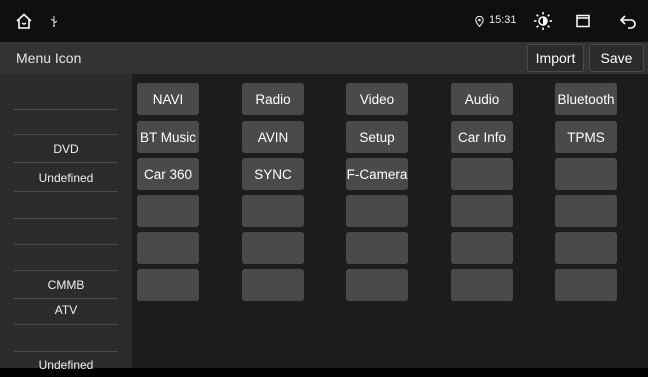 The image size is (648, 377). I want to click on brightness-icon, so click(543, 21).